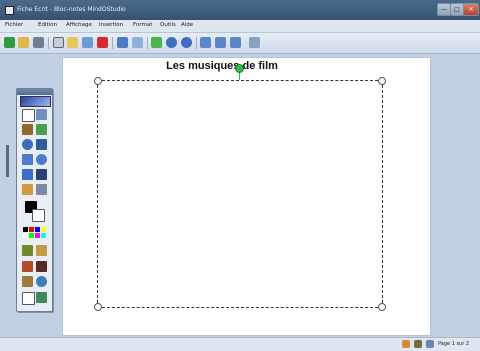 Image resolution: width=480 pixels, height=351 pixels. What do you see at coordinates (31, 229) in the screenshot?
I see `palette-color-red` at bounding box center [31, 229].